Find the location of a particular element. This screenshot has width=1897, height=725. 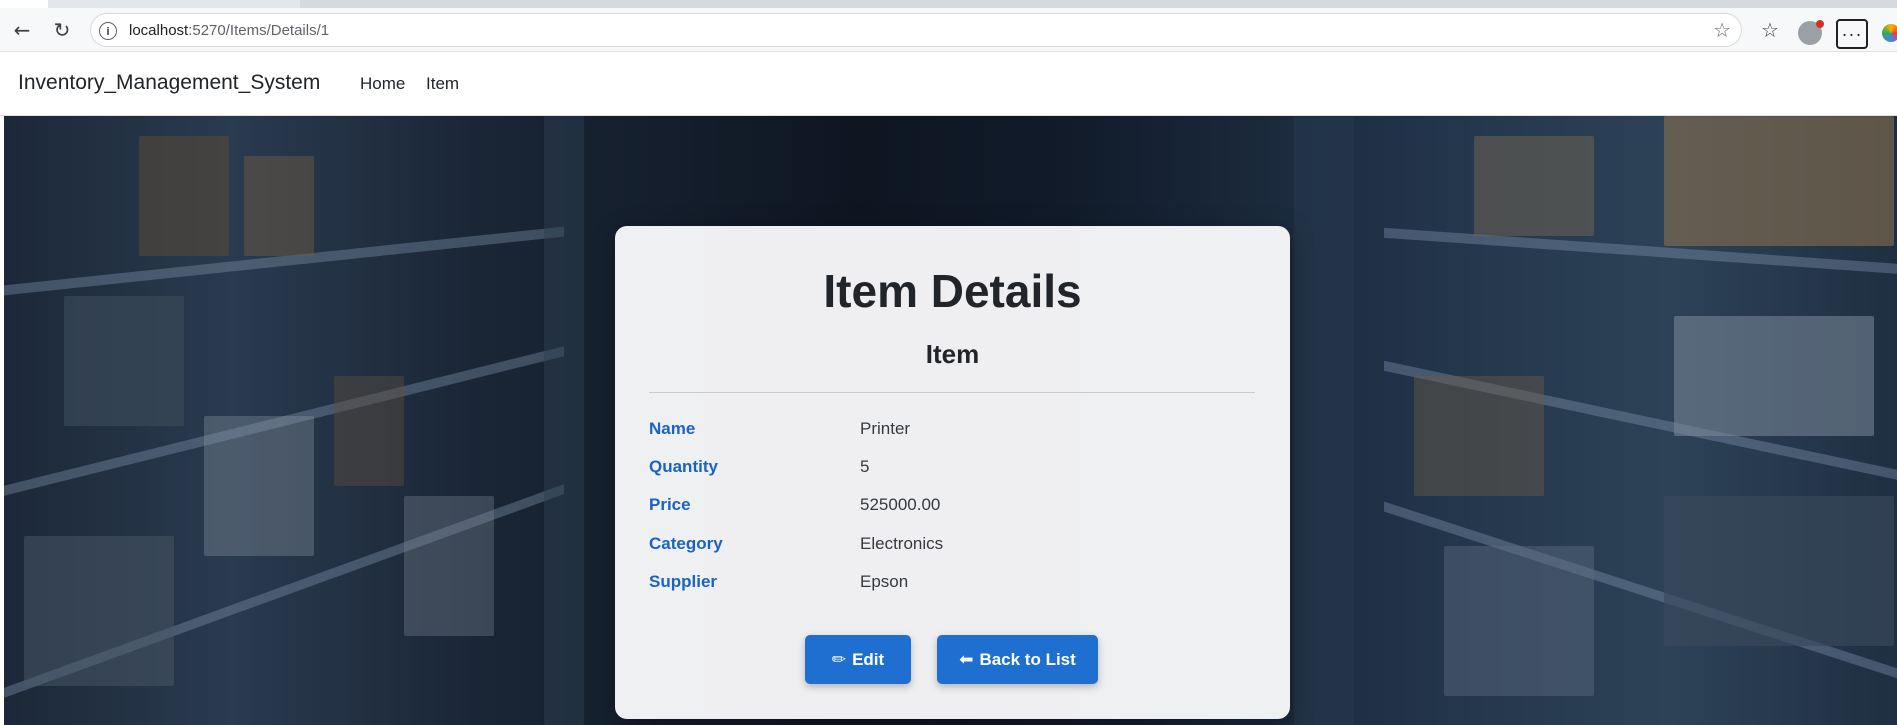

active-tab is located at coordinates (24, 4).